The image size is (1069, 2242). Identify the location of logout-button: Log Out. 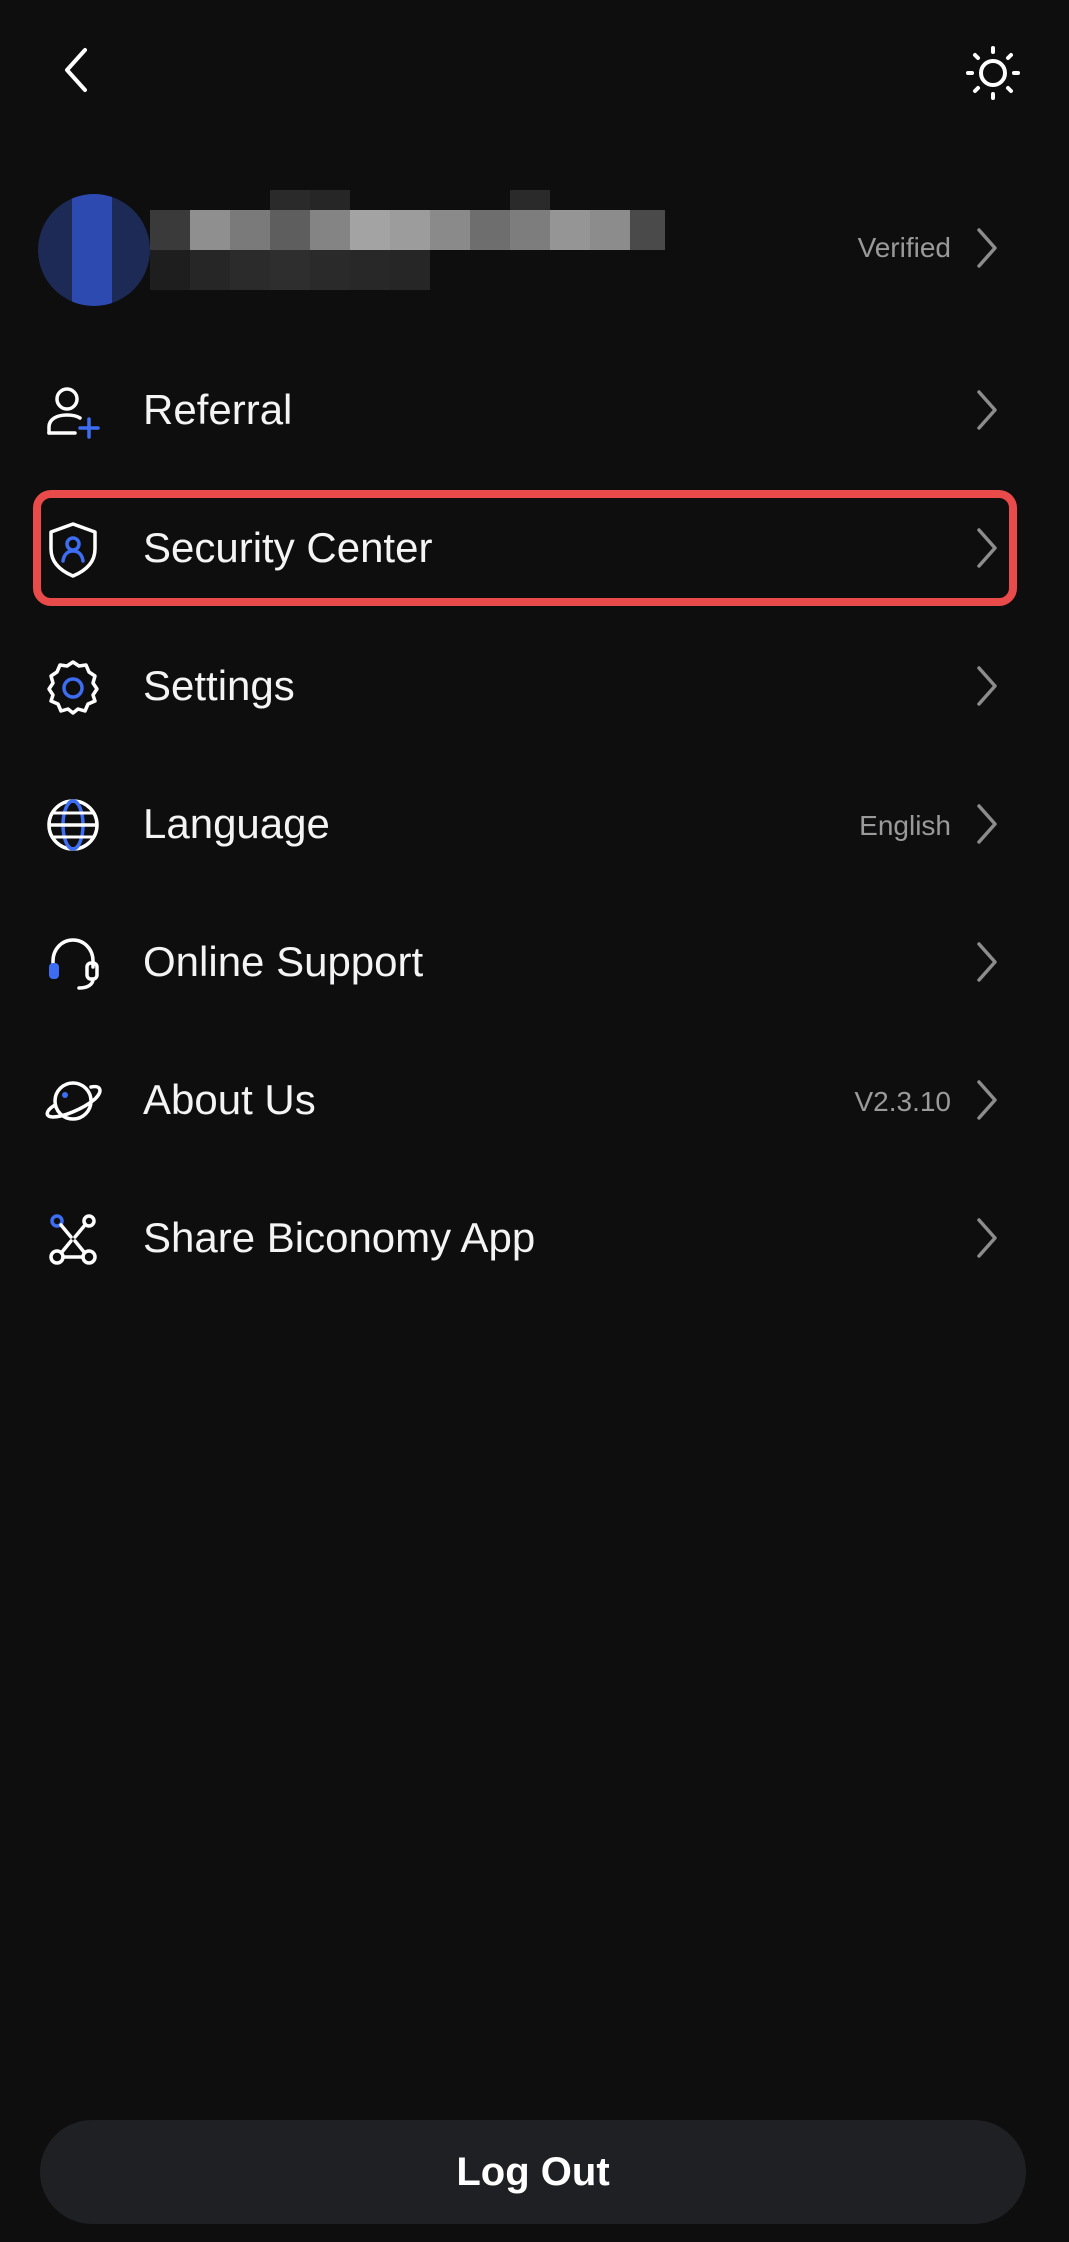
(533, 2172).